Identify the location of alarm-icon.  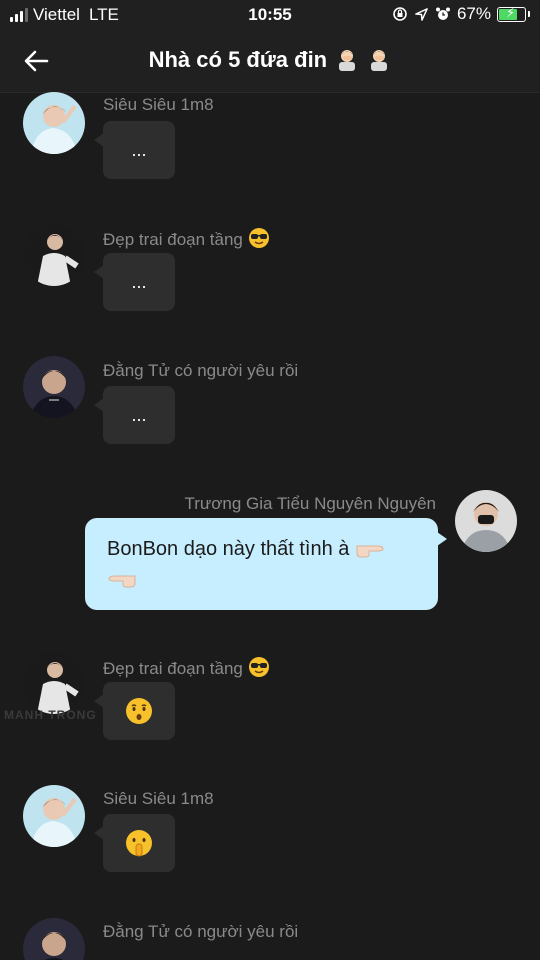
(442, 13).